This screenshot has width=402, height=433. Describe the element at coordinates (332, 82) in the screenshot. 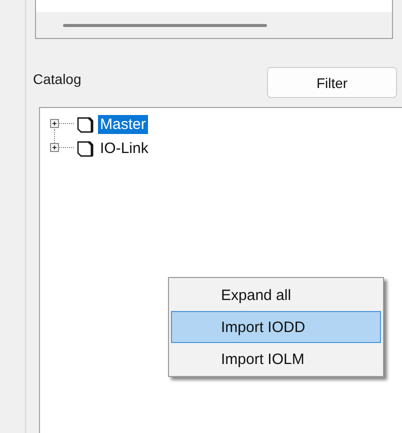

I see `filter-button: Filter` at that location.